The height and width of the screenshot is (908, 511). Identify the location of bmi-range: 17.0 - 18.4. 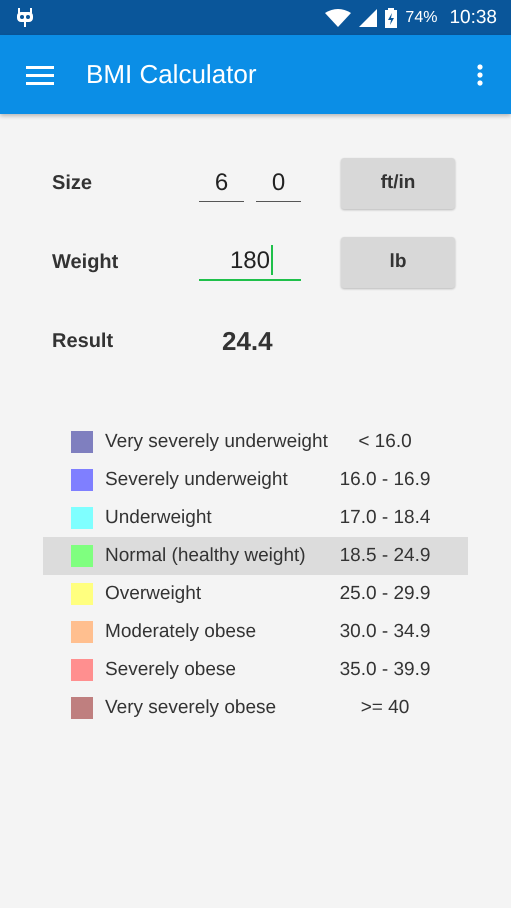
(385, 518).